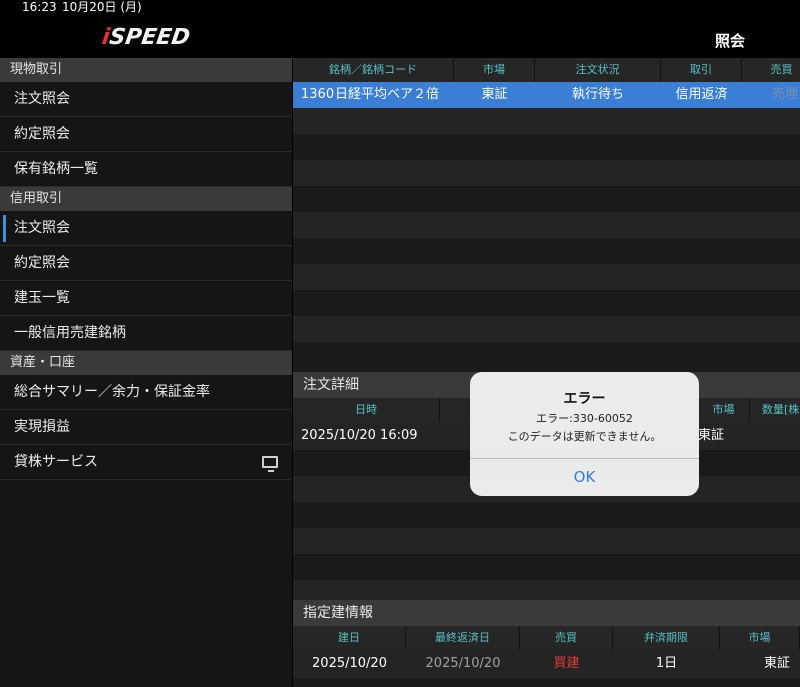 This screenshot has height=687, width=800. Describe the element at coordinates (771, 70) in the screenshot. I see `col-header-side: 売買` at that location.